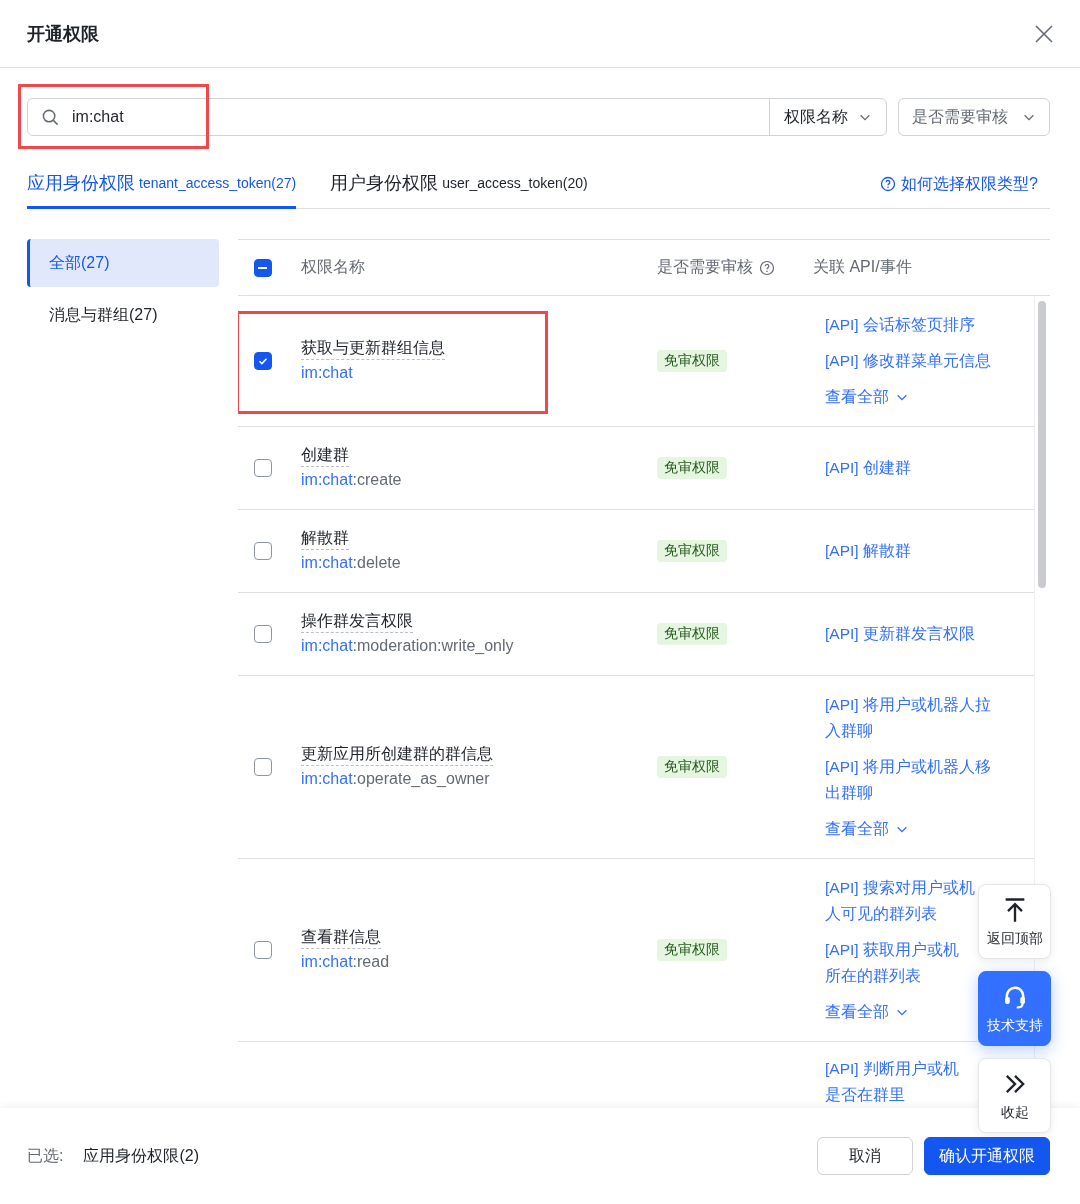 The width and height of the screenshot is (1080, 1204). Describe the element at coordinates (346, 962) in the screenshot. I see `scope-code: im:chat:read` at that location.